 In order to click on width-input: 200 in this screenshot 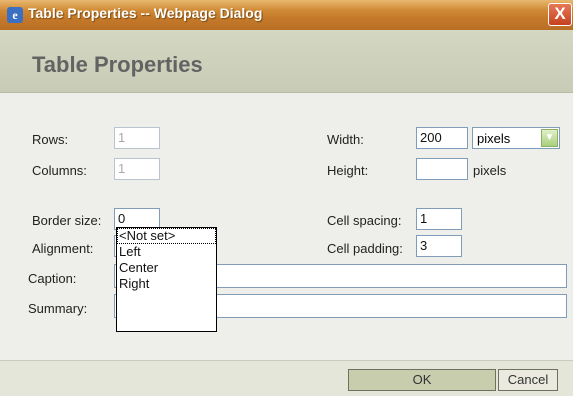, I will do `click(442, 138)`.